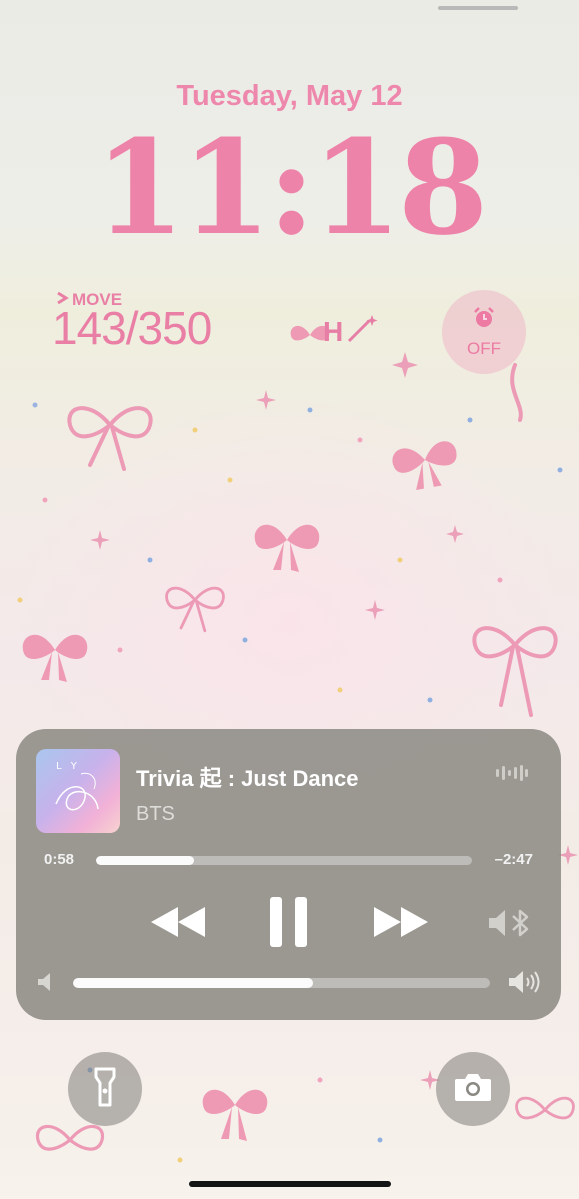 This screenshot has height=1199, width=579. I want to click on magic-wand-icon, so click(362, 331).